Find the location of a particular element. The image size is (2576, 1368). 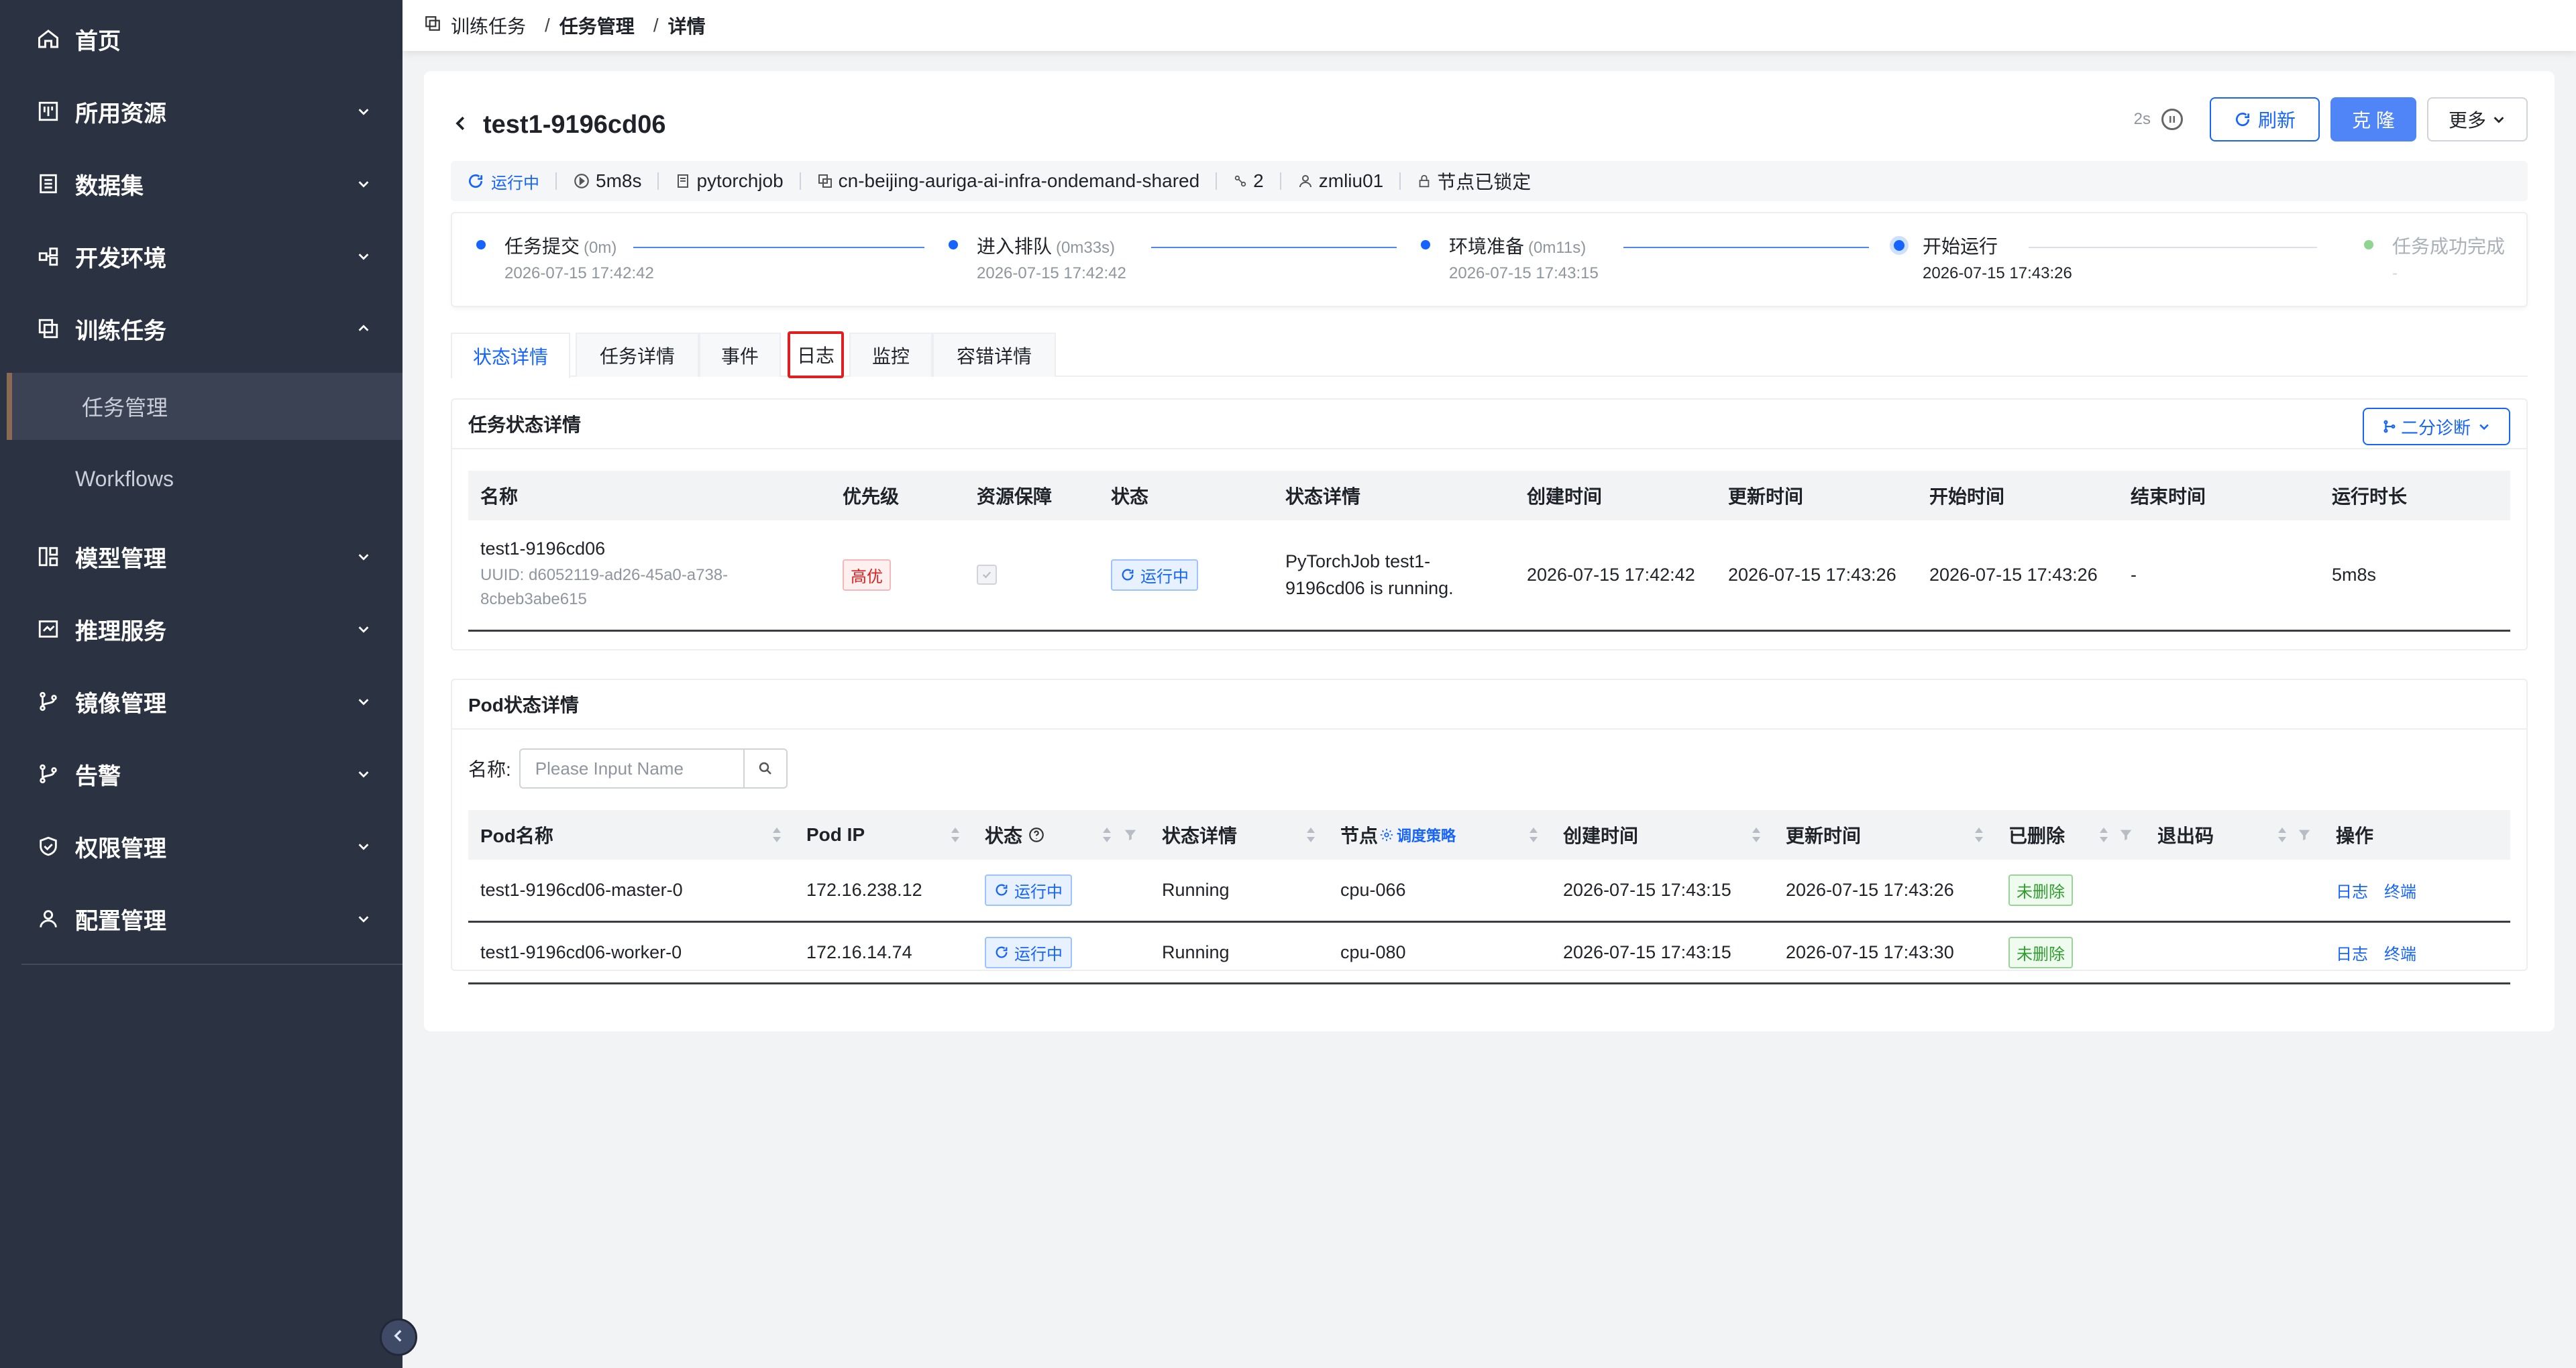

shield-icon is located at coordinates (48, 846).